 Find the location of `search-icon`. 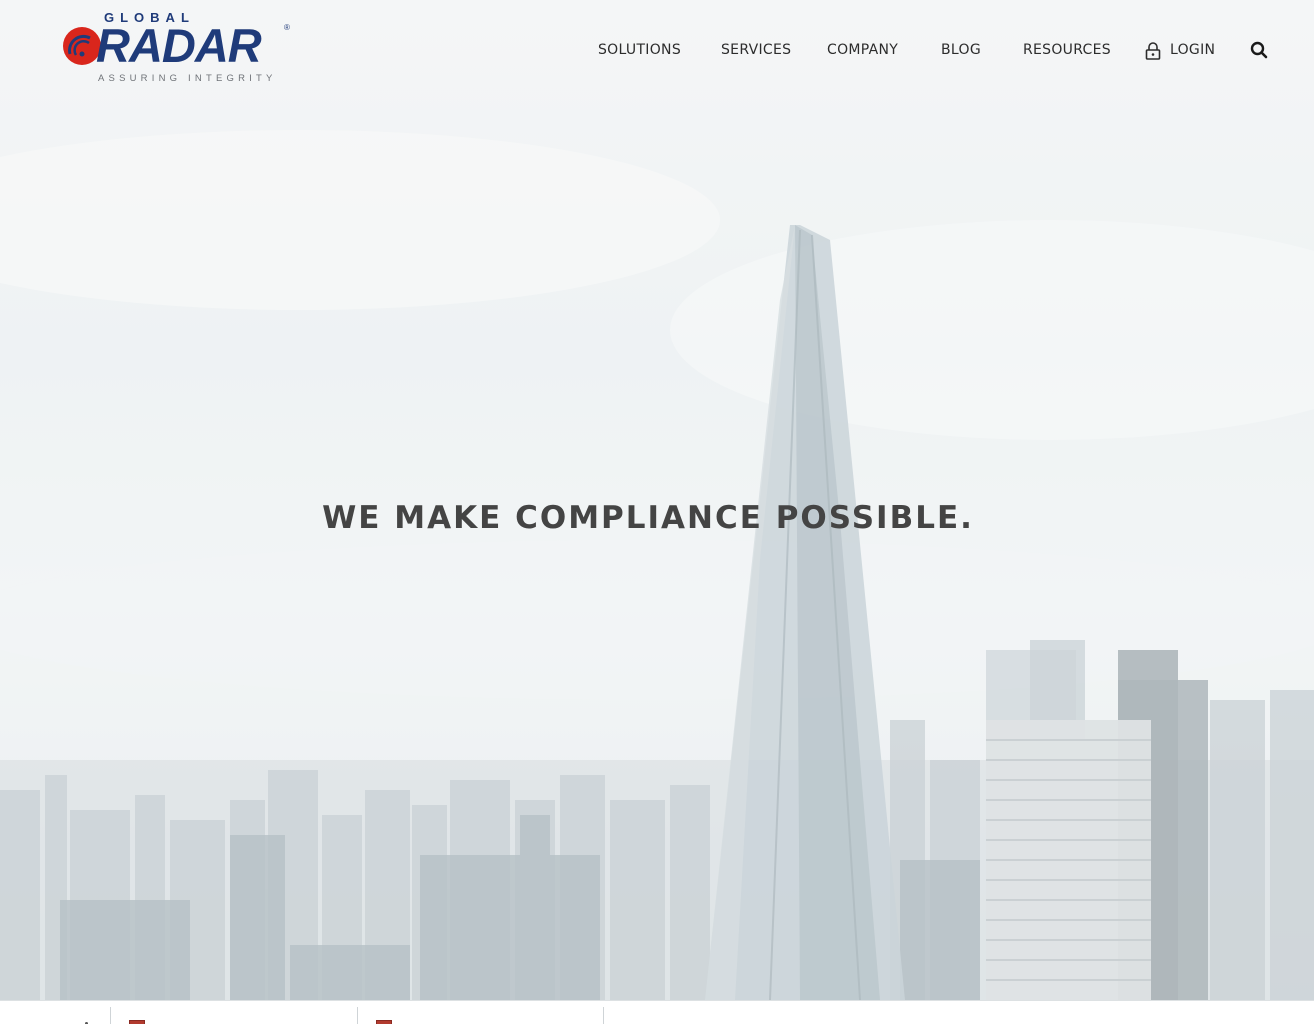

search-icon is located at coordinates (1259, 50).